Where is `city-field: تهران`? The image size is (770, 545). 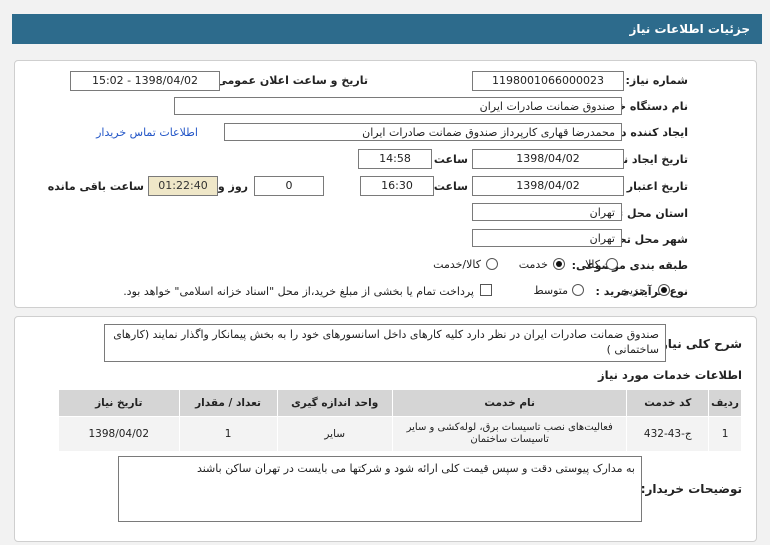
city-field: تهران is located at coordinates (547, 238).